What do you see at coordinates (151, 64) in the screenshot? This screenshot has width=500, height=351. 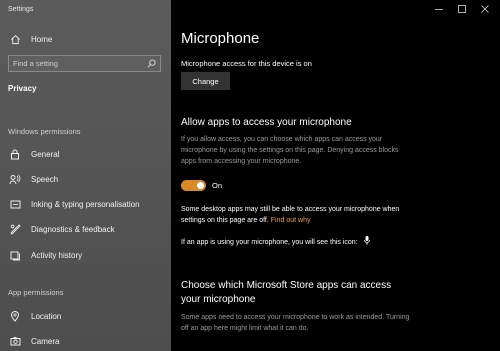 I see `search-icon` at bounding box center [151, 64].